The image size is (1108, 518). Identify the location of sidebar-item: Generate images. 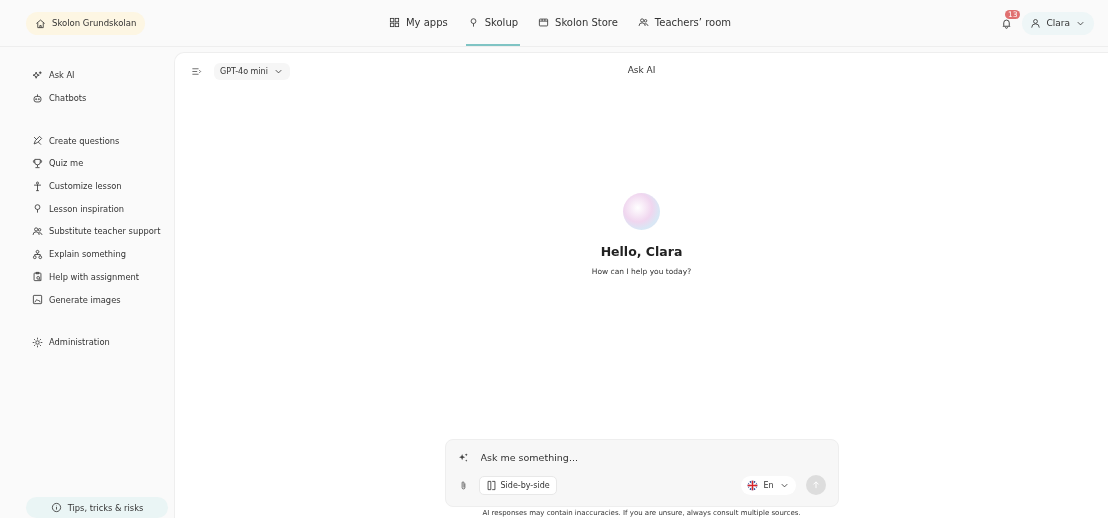
(92, 299).